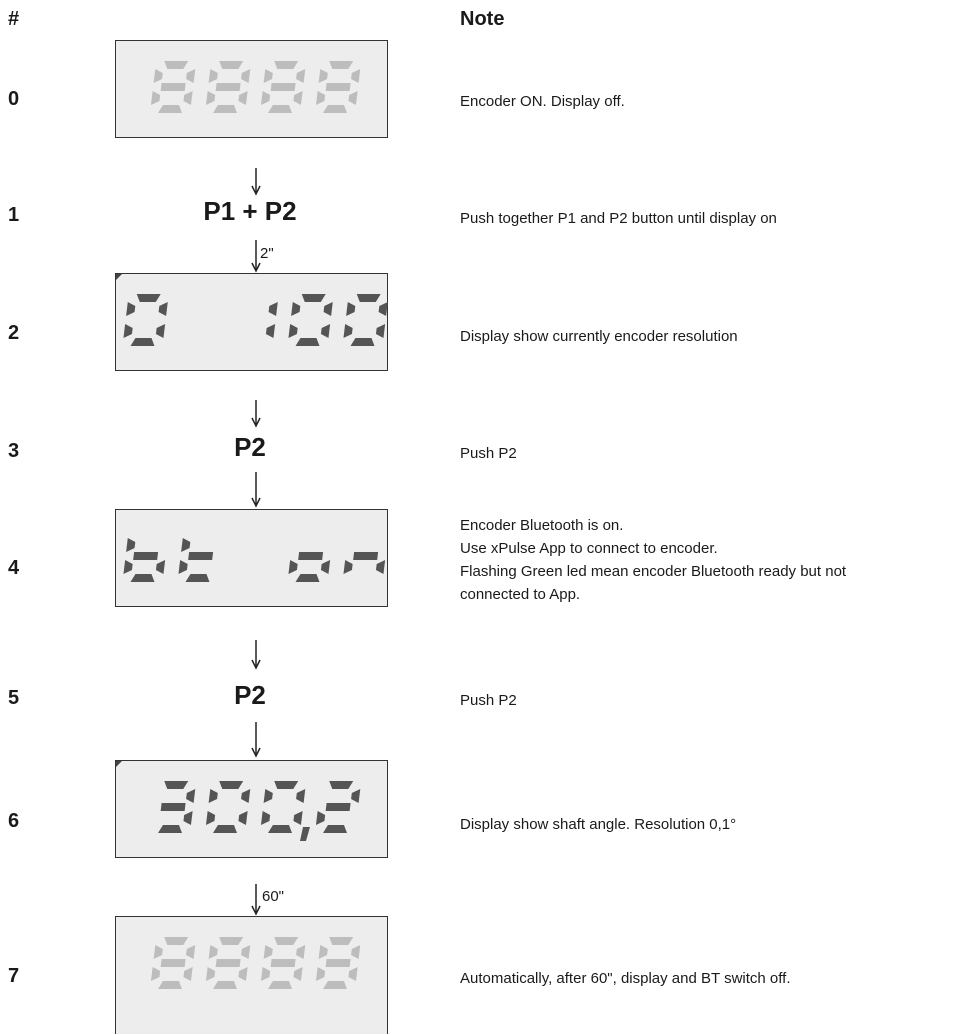 This screenshot has width=973, height=1035. What do you see at coordinates (273, 896) in the screenshot?
I see `timeout-delay-label: 60"` at bounding box center [273, 896].